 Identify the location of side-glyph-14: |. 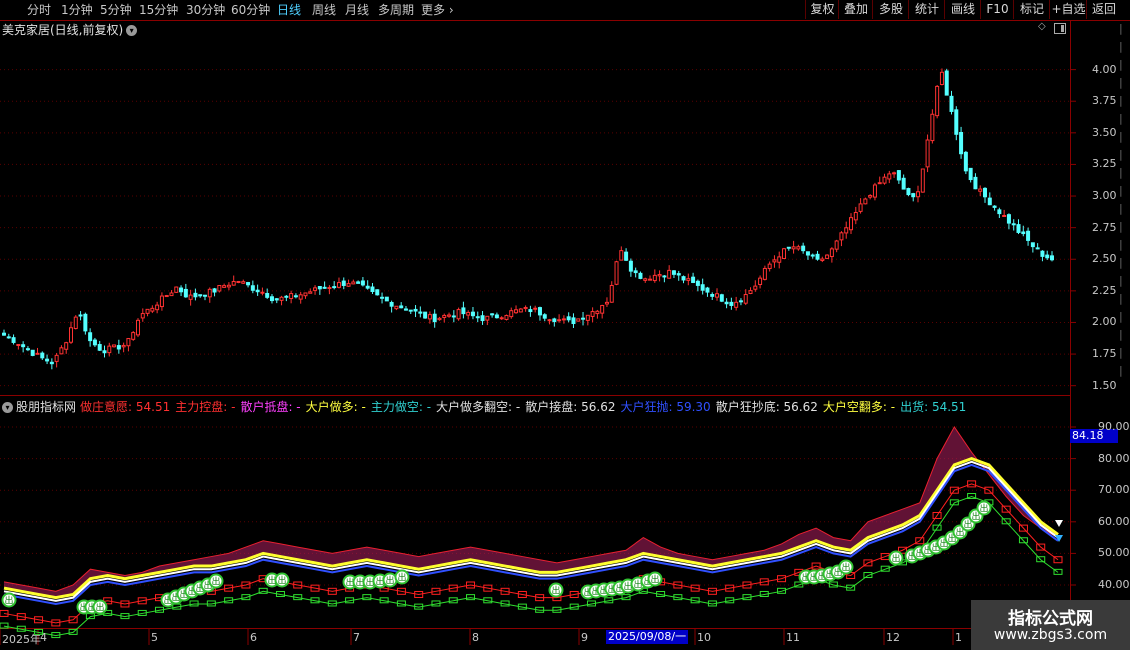
(1121, 280).